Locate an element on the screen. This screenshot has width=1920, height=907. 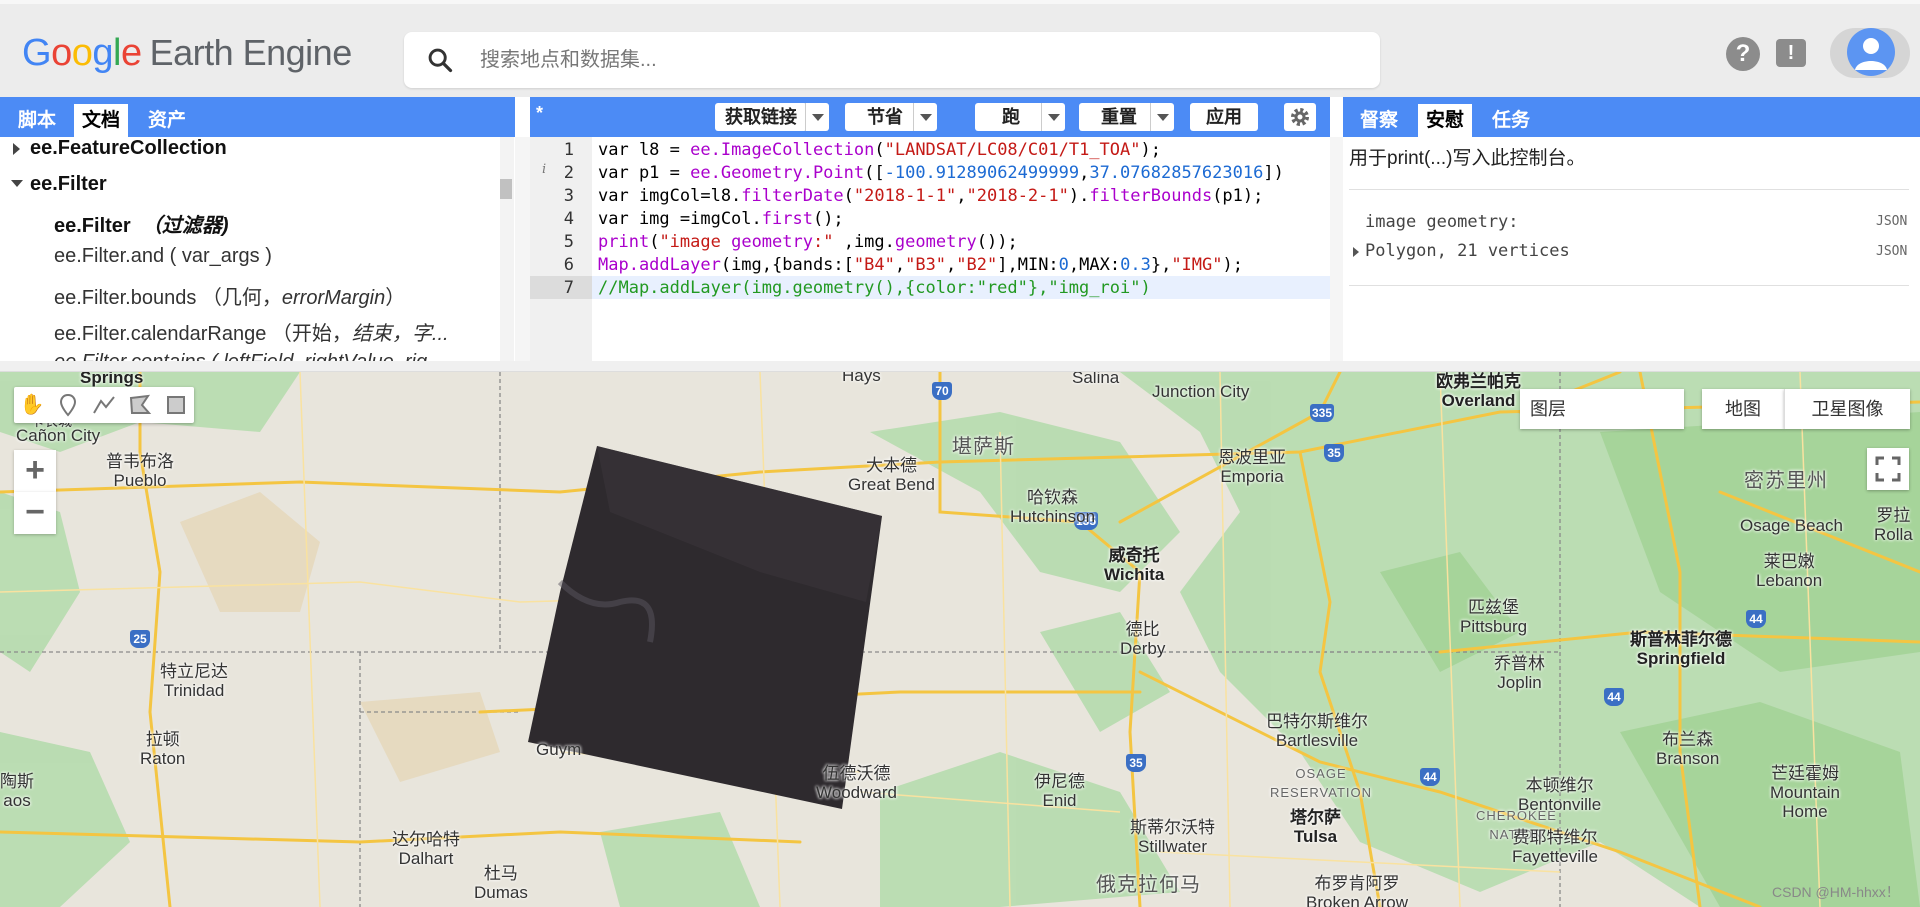
docs-item-featurecollection: ee.FeatureCollection is located at coordinates (128, 148).